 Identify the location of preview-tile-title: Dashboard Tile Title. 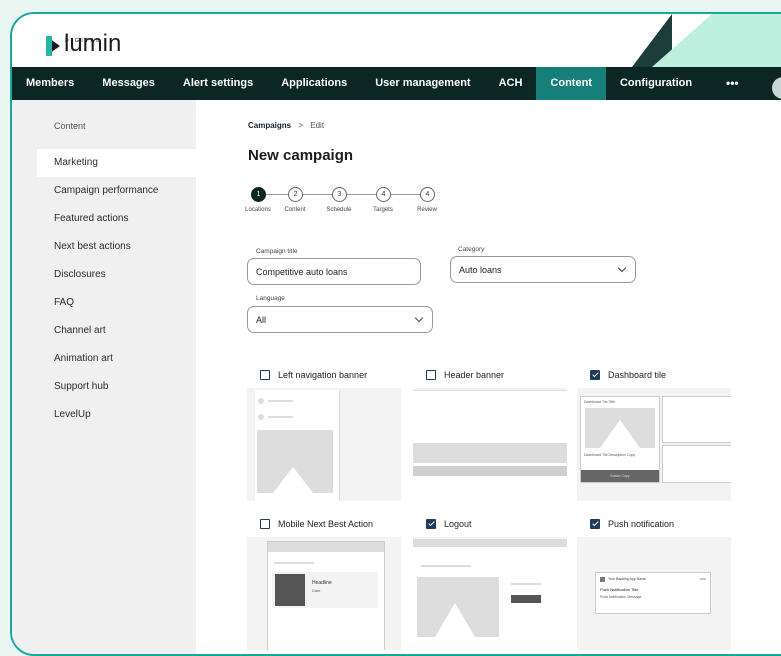
(599, 402).